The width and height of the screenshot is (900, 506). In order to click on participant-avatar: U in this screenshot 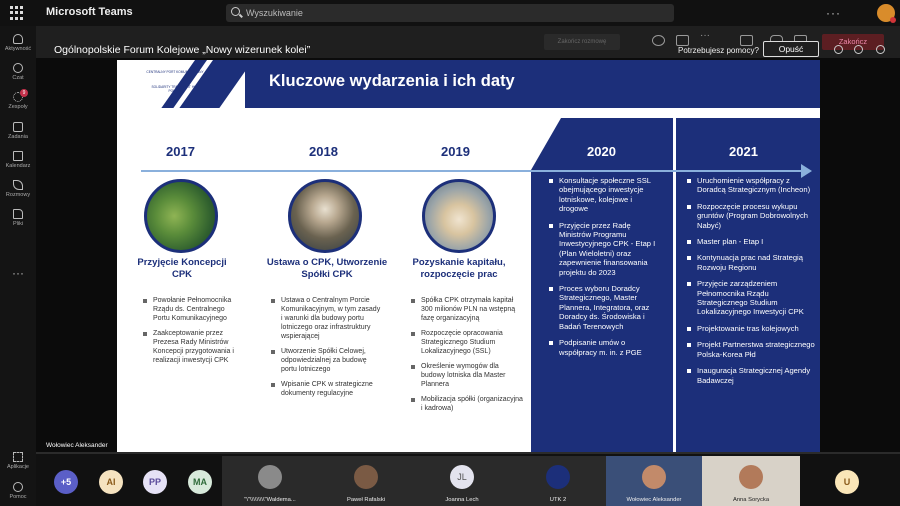, I will do `click(847, 482)`.